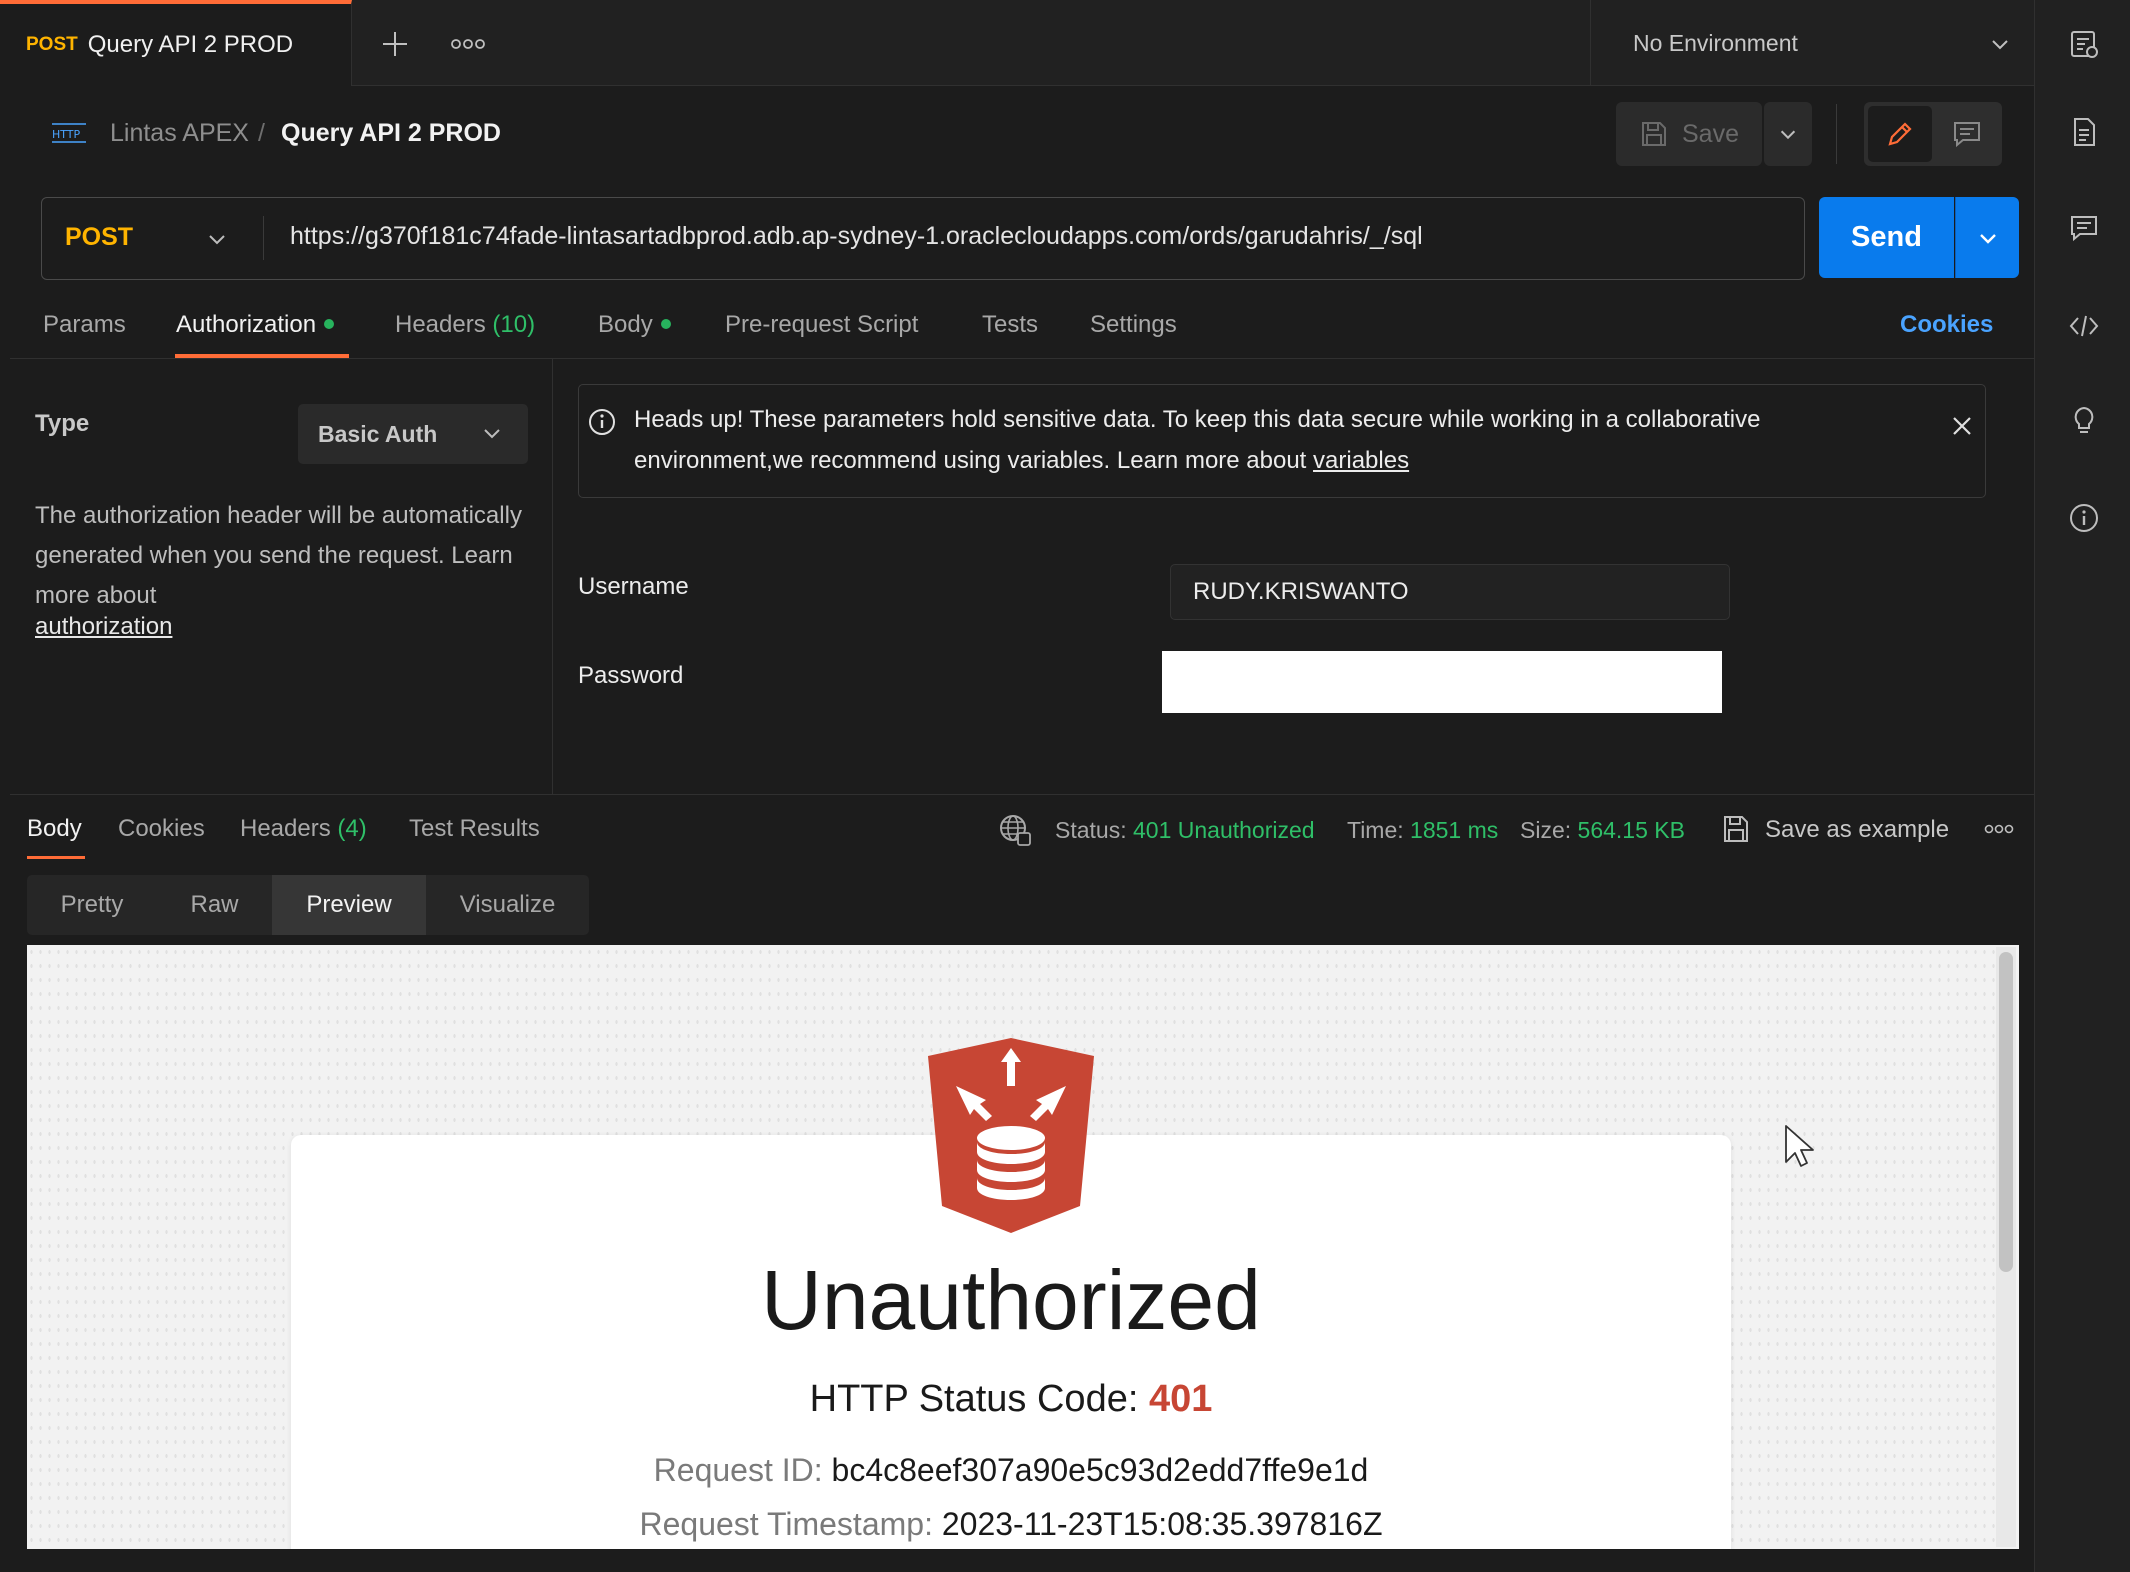  What do you see at coordinates (1715, 42) in the screenshot?
I see `environment-label: No Environment` at bounding box center [1715, 42].